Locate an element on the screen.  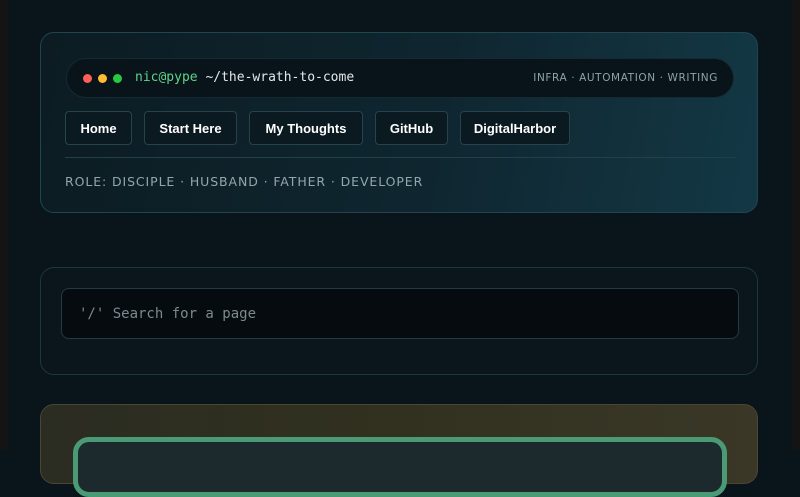
site-tagline: INFRA · AUTOMATION · WRITING is located at coordinates (625, 78).